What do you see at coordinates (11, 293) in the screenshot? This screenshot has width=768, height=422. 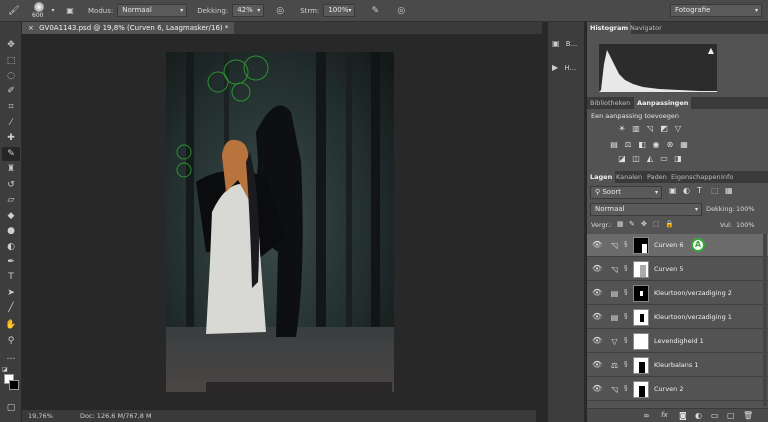 I see `path-select-tool-icon: ➤` at bounding box center [11, 293].